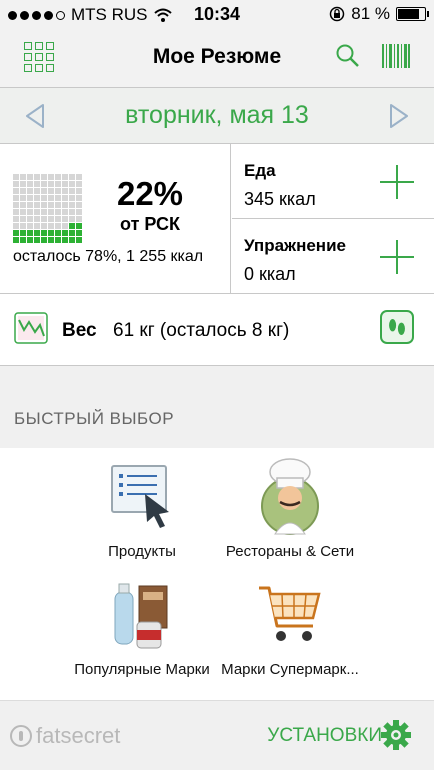 The image size is (434, 770). What do you see at coordinates (142, 510) in the screenshot?
I see `quick-pick-products: Продукты` at bounding box center [142, 510].